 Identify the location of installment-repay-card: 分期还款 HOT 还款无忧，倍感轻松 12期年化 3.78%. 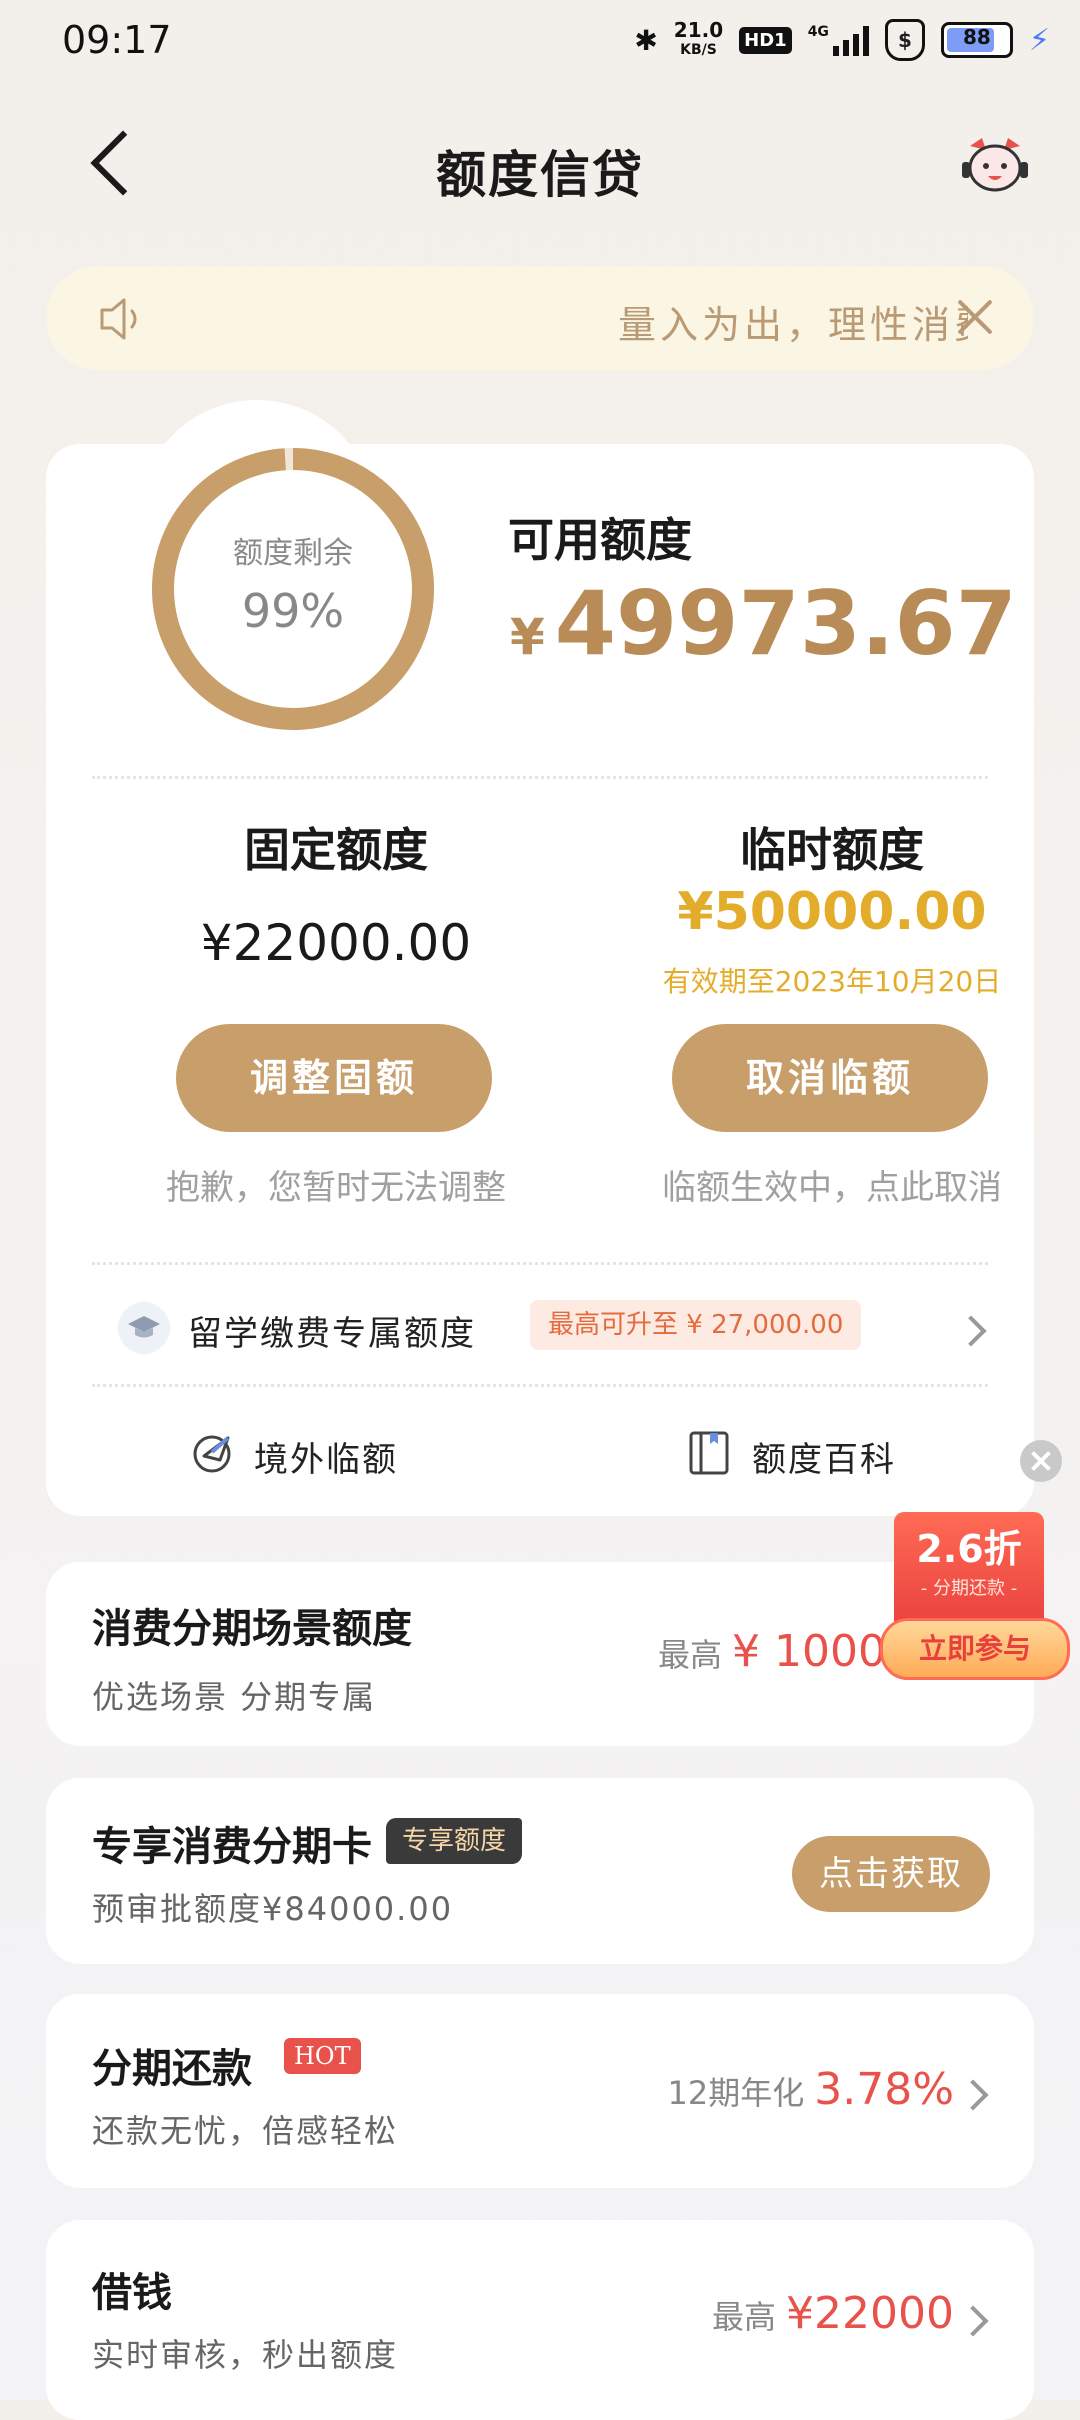
(540, 2091).